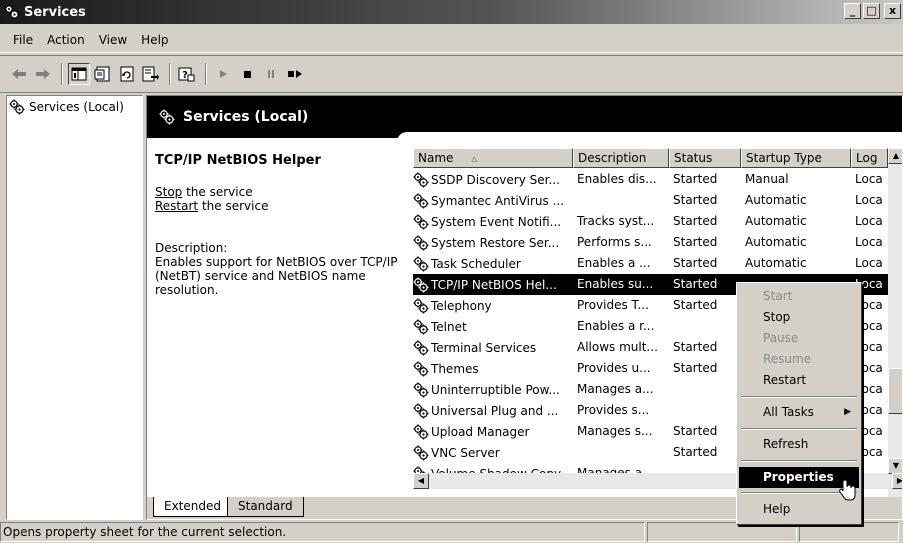  What do you see at coordinates (799, 509) in the screenshot?
I see `menu-item-help: Help` at bounding box center [799, 509].